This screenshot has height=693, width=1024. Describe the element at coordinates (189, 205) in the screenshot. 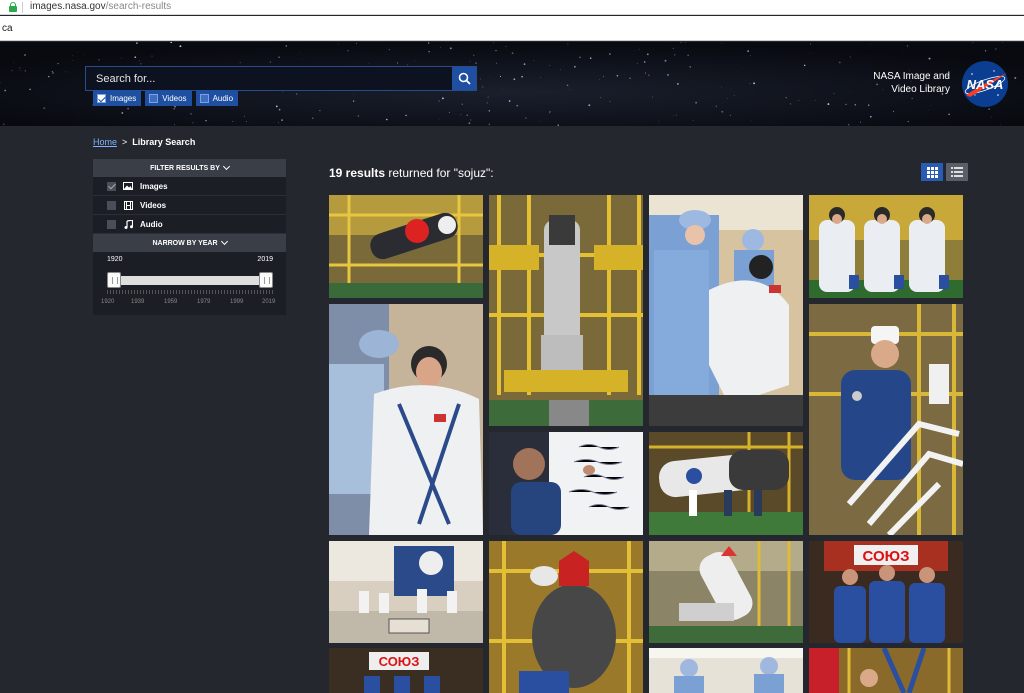

I see `filter-videos: Videos` at that location.